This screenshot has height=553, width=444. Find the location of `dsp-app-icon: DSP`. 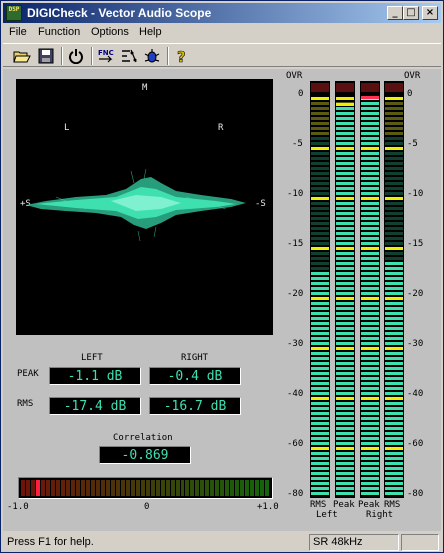

dsp-app-icon: DSP is located at coordinates (14, 13).